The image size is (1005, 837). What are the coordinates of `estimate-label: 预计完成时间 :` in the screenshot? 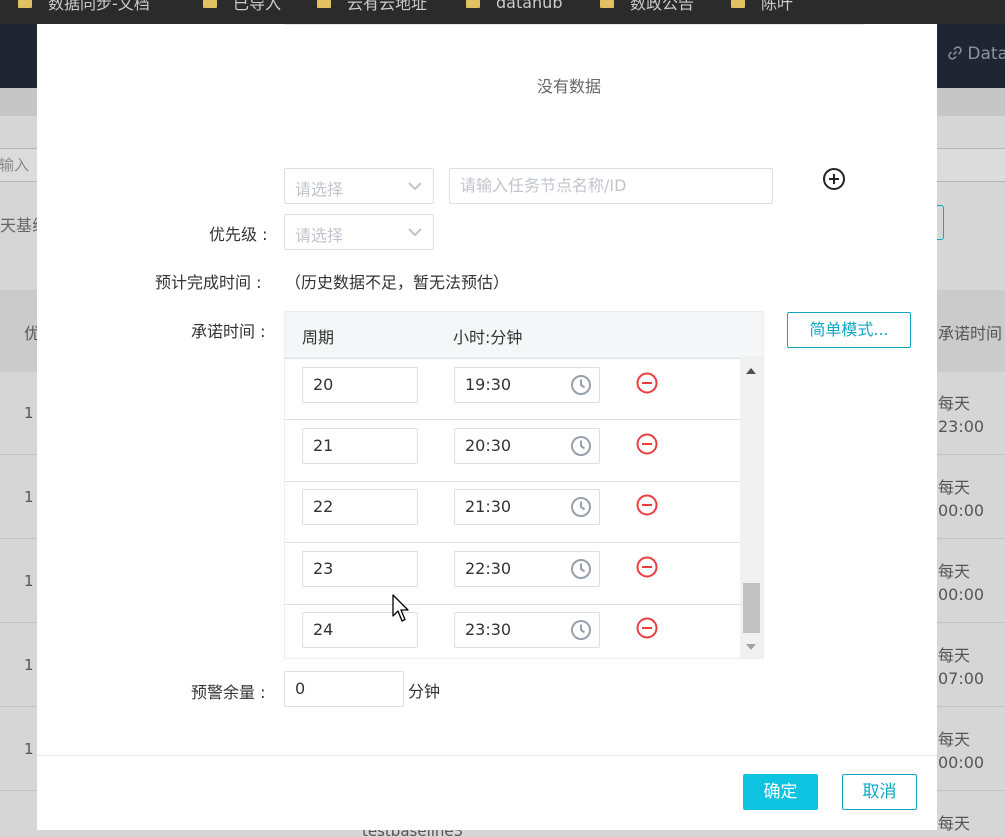 It's located at (208, 282).